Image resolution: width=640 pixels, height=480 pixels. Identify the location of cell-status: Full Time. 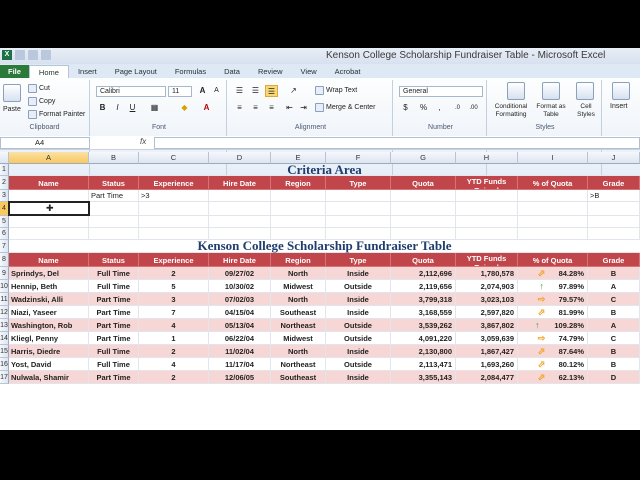
(114, 364).